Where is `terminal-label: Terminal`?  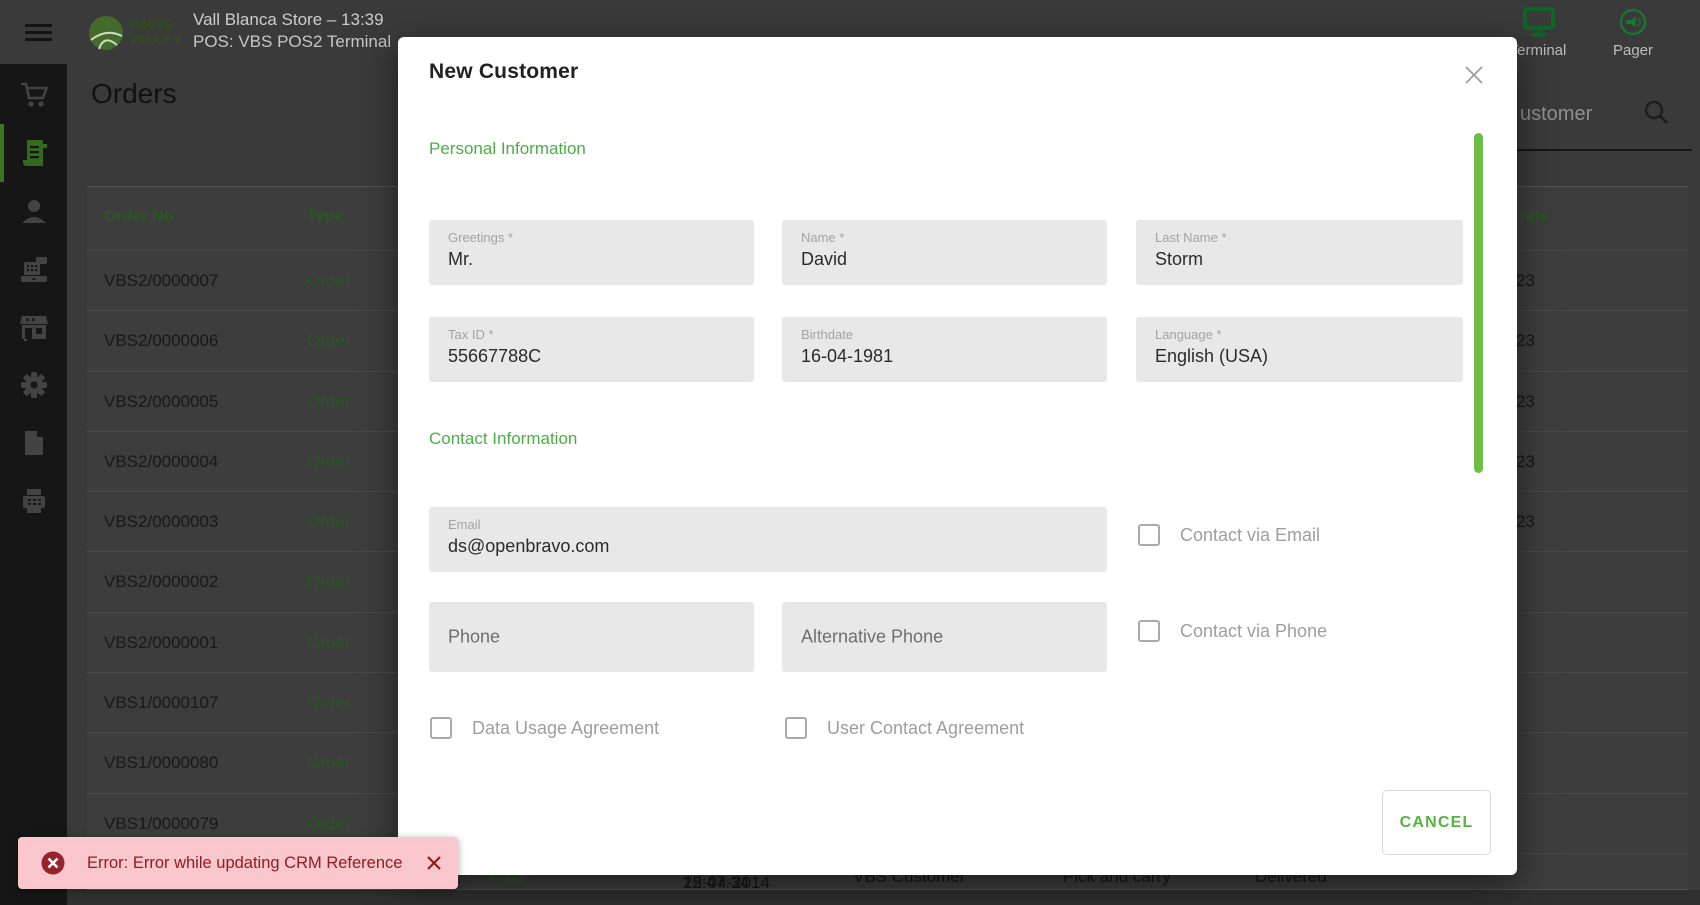 terminal-label: Terminal is located at coordinates (1538, 50).